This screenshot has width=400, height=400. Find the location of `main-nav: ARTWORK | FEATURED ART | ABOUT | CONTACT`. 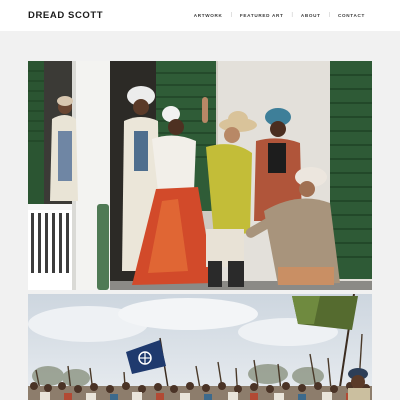

main-nav: ARTWORK | FEATURED ART | ABOUT | CONTACT is located at coordinates (279, 15).